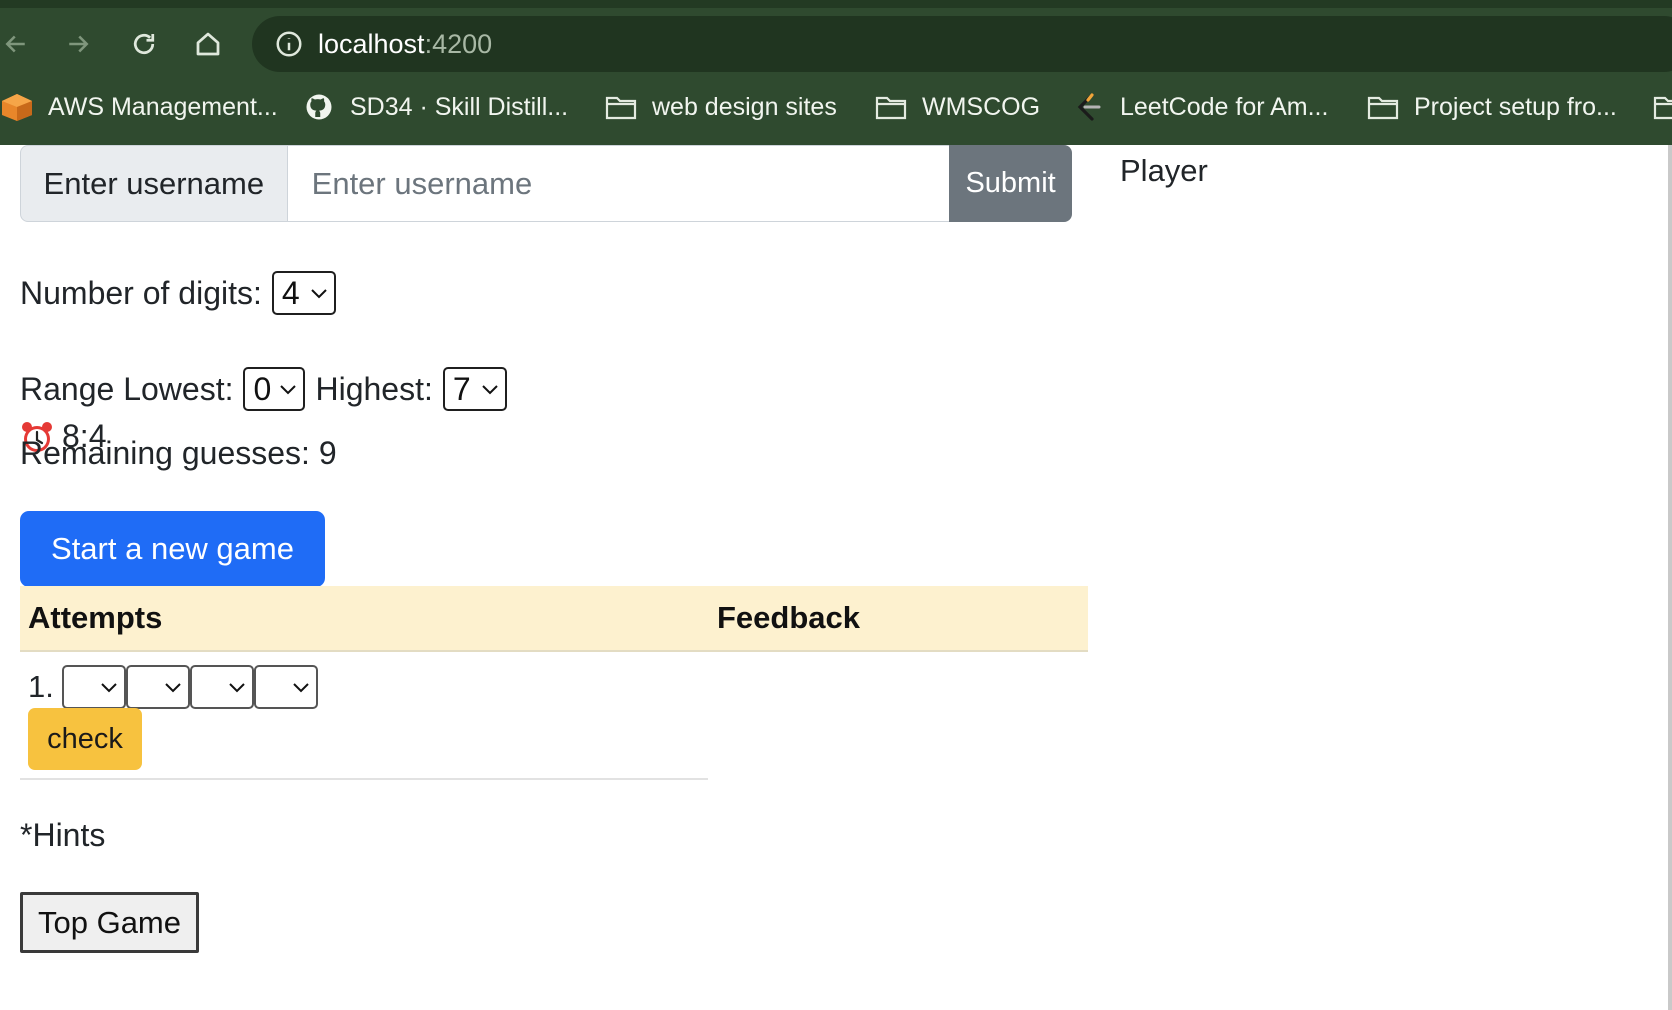 This screenshot has width=1672, height=1010. I want to click on range-highest-select: 7, so click(474, 389).